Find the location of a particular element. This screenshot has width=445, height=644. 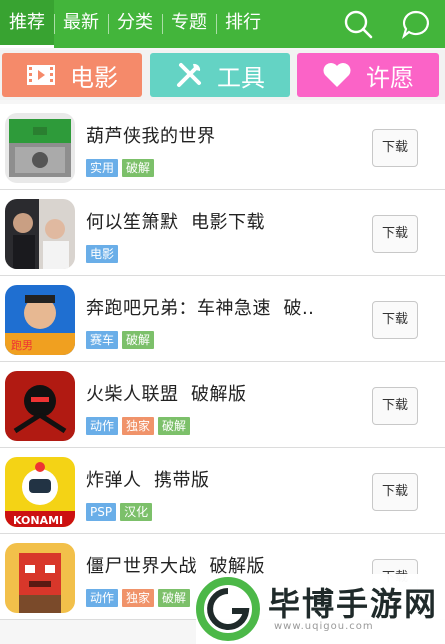

list-item: 火柴人联盟 破解版动作 独家 破解 下载 is located at coordinates (222, 405).